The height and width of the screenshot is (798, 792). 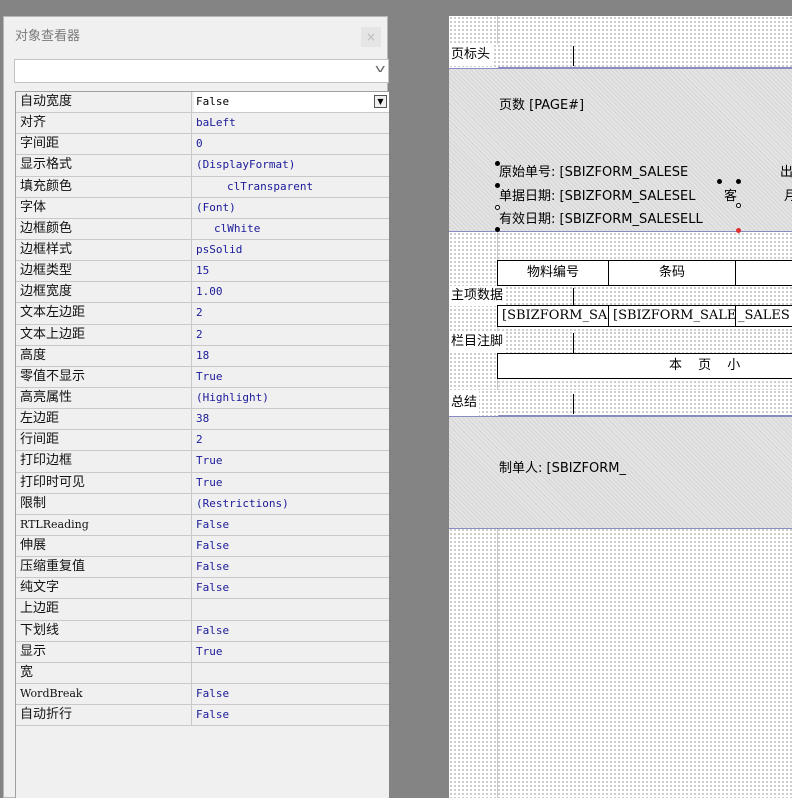 I want to click on property-row: 字间距 0, so click(x=202, y=145).